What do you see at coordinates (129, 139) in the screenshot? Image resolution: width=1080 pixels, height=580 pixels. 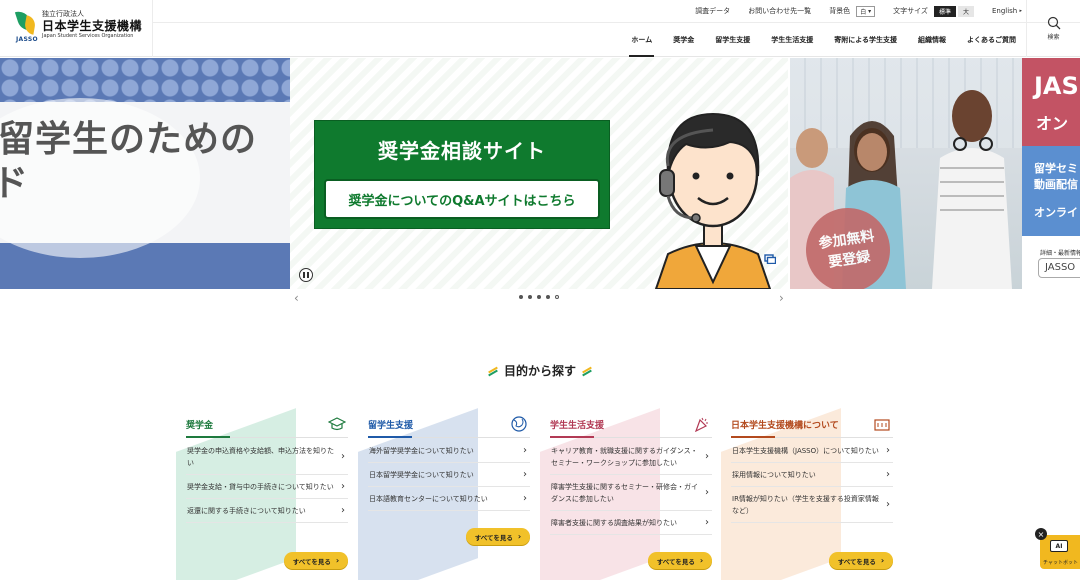 I see `slide-guide-text-1: 留学生のための` at bounding box center [129, 139].